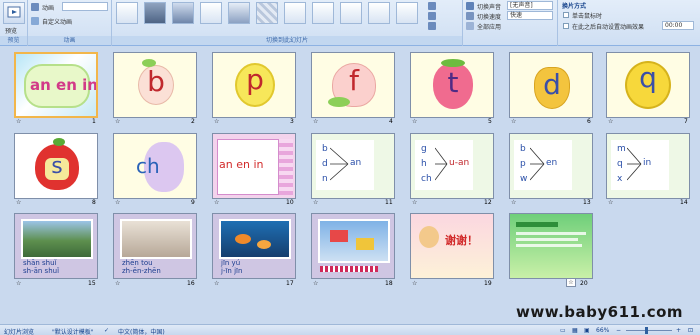 This screenshot has width=700, height=335. I want to click on transition-checker-button, so click(267, 13).